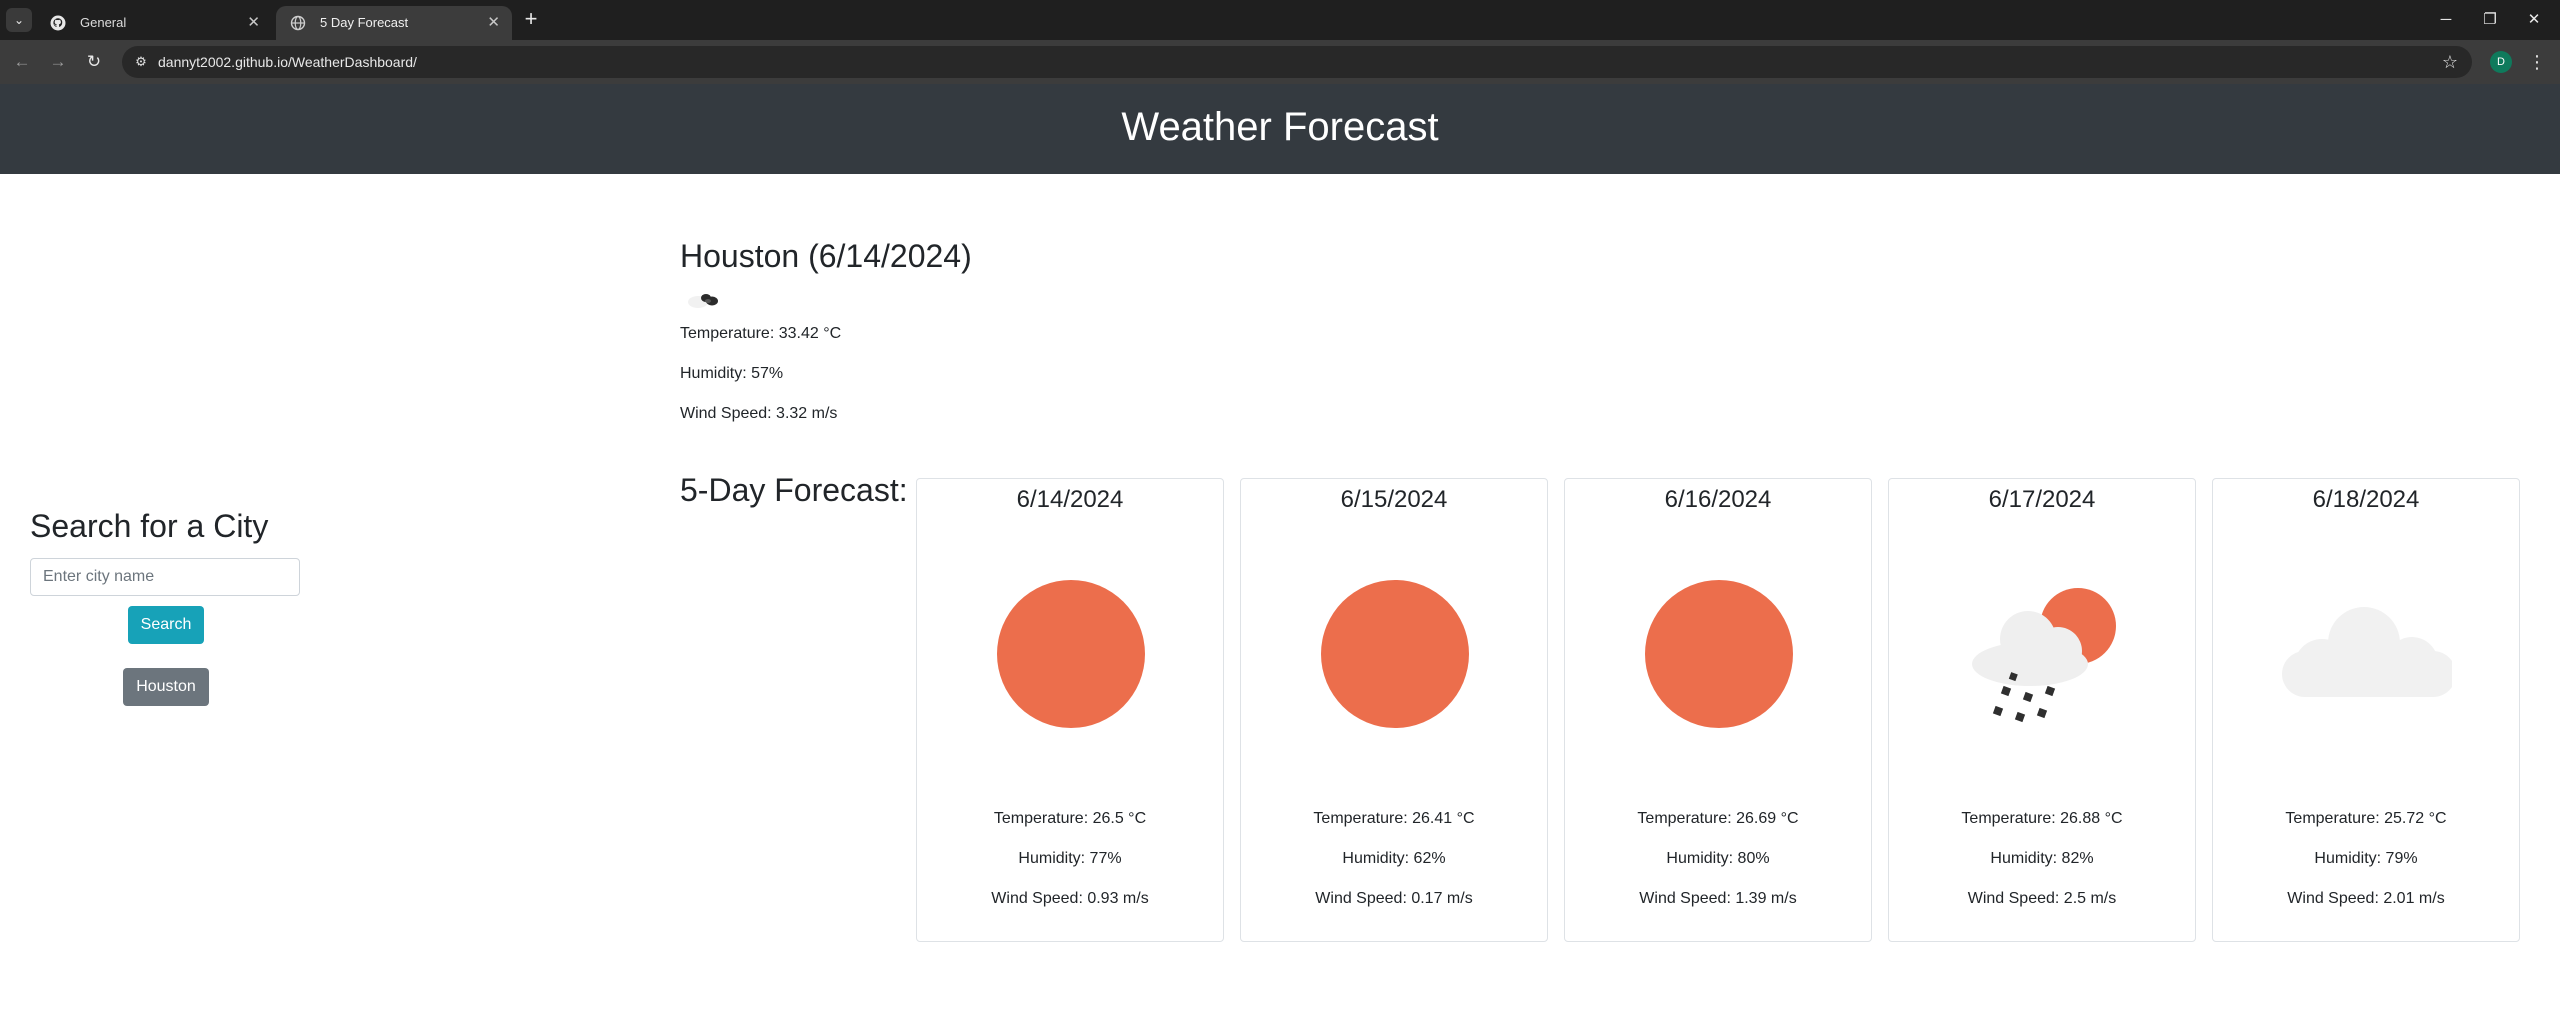 The height and width of the screenshot is (1032, 2560). Describe the element at coordinates (1718, 818) in the screenshot. I see `forecast-temperature: Temperature: 26.69 °C` at that location.